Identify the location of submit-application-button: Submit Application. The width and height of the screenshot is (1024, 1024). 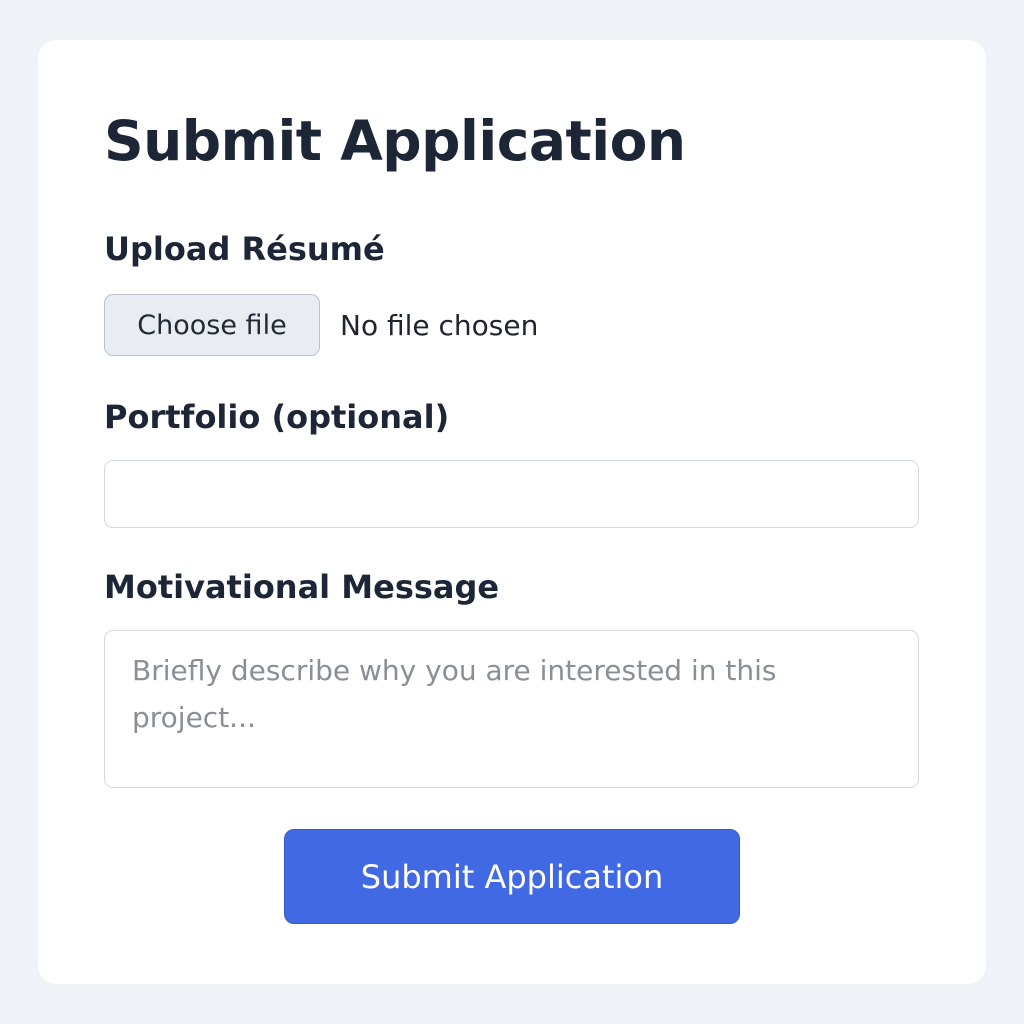
(512, 876).